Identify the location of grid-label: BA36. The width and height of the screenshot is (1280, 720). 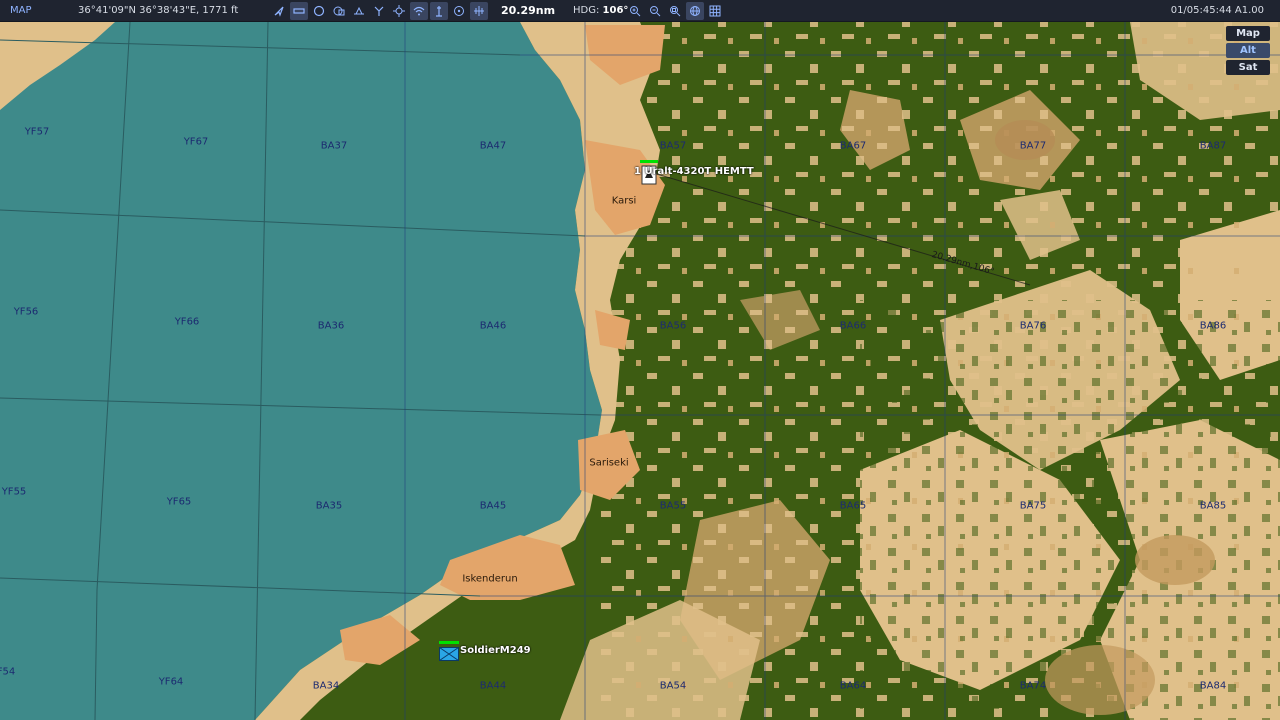
(331, 326).